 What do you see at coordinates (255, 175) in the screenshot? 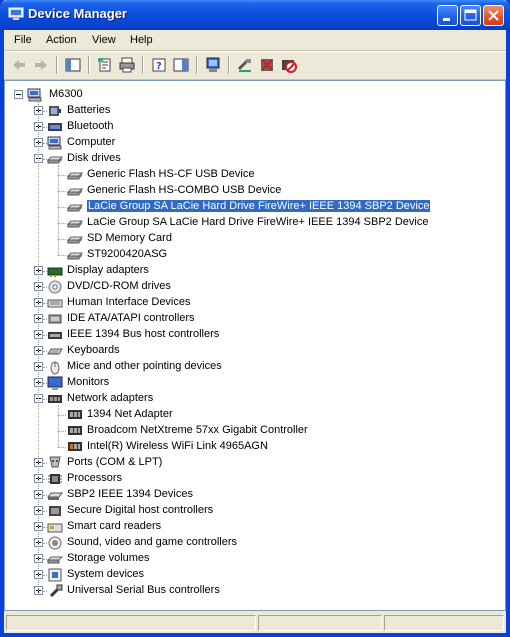
I see `tree-device: Generic Flash HS-CF USB Device` at bounding box center [255, 175].